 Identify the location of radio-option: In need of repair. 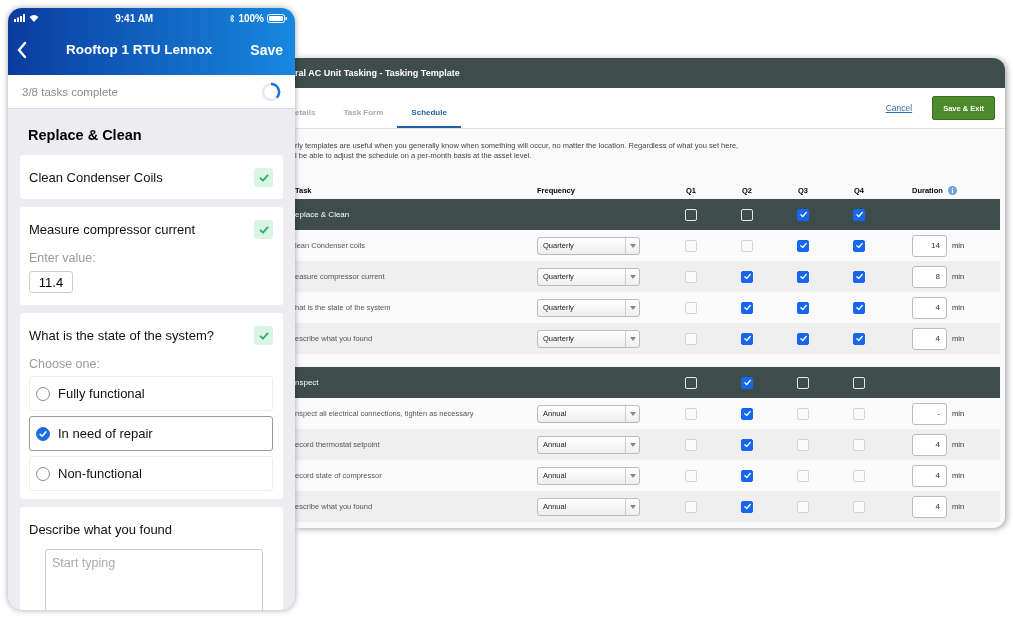
(151, 433).